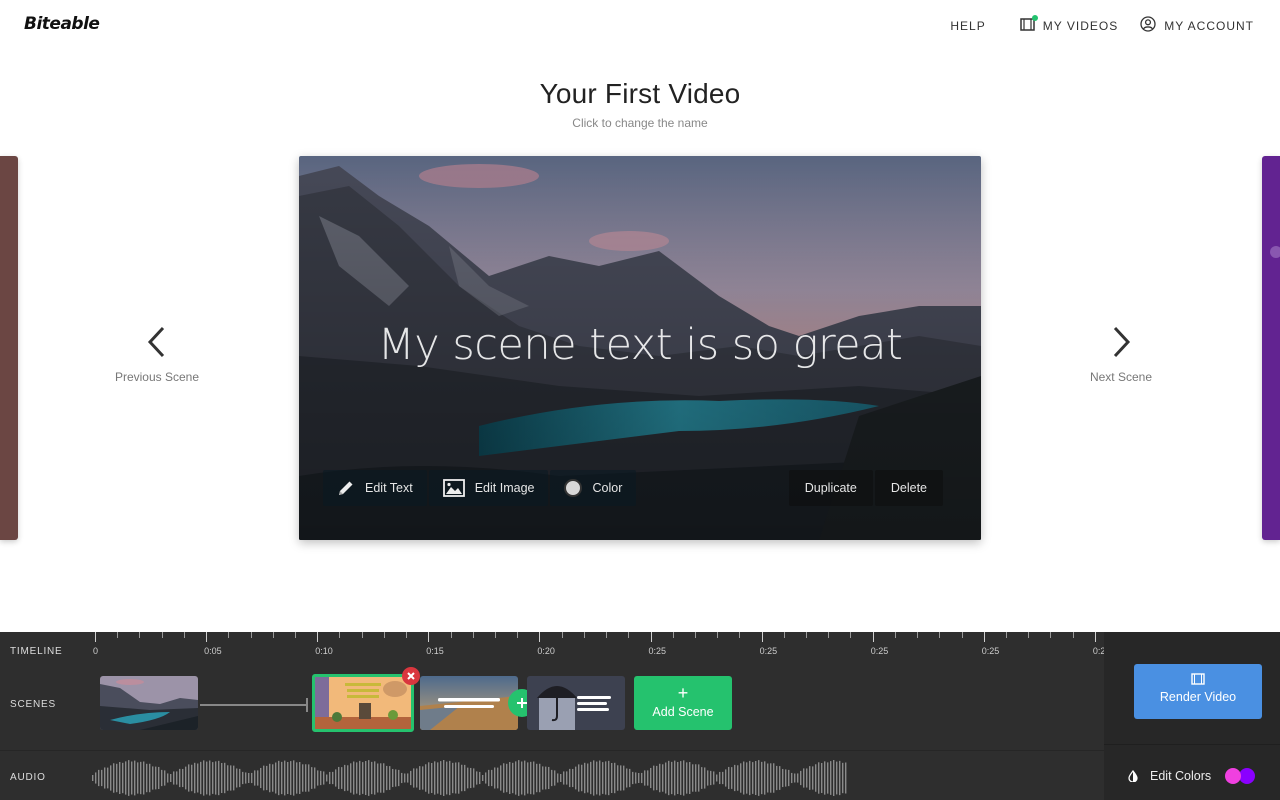 The image size is (1280, 800). What do you see at coordinates (375, 488) in the screenshot?
I see `edit-text-button: Edit Text` at bounding box center [375, 488].